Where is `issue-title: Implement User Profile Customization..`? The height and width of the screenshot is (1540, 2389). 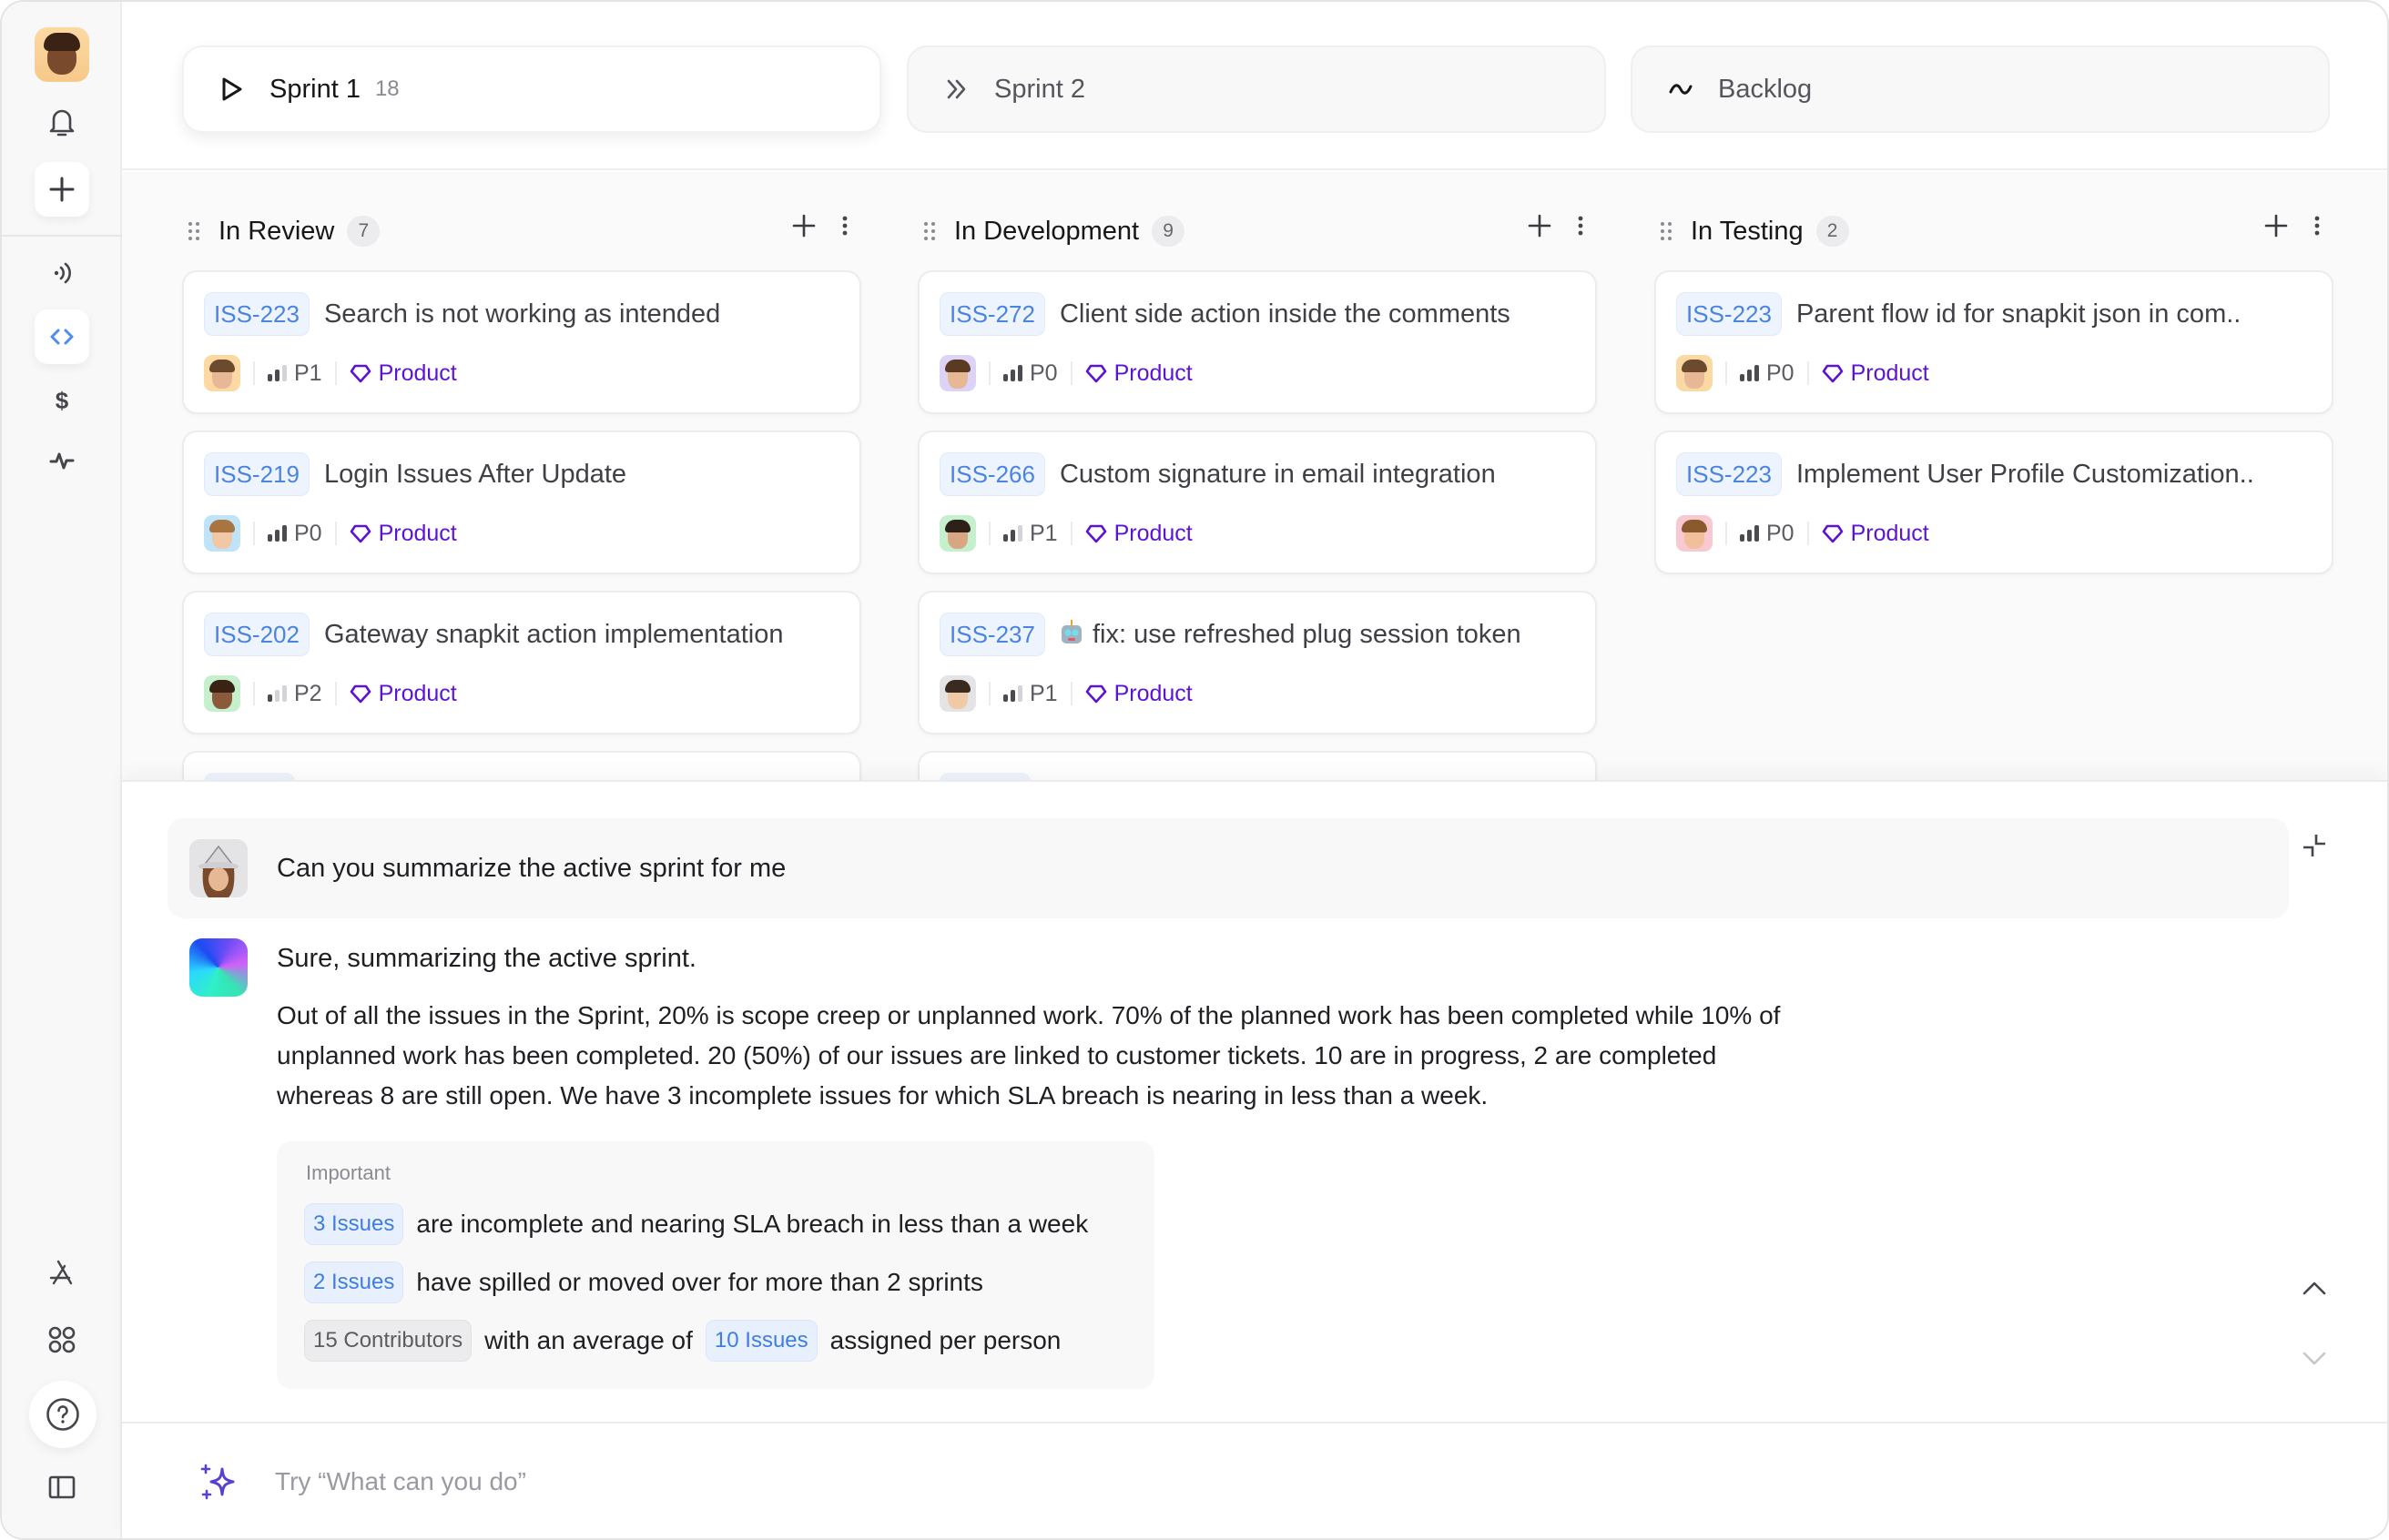 issue-title: Implement User Profile Customization.. is located at coordinates (2025, 475).